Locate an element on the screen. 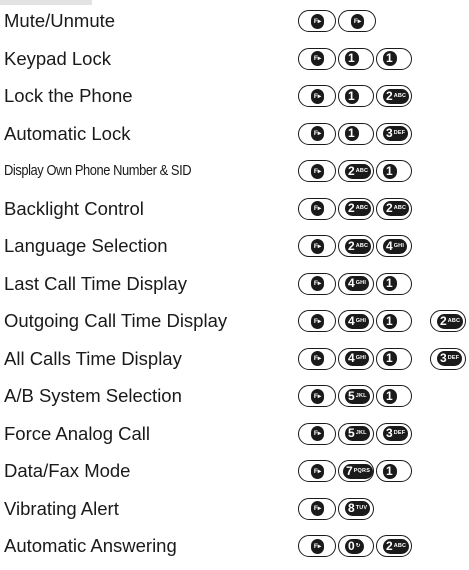 This screenshot has height=570, width=469. key-sequence: F ▸ 1 3 DEF is located at coordinates (356, 134).